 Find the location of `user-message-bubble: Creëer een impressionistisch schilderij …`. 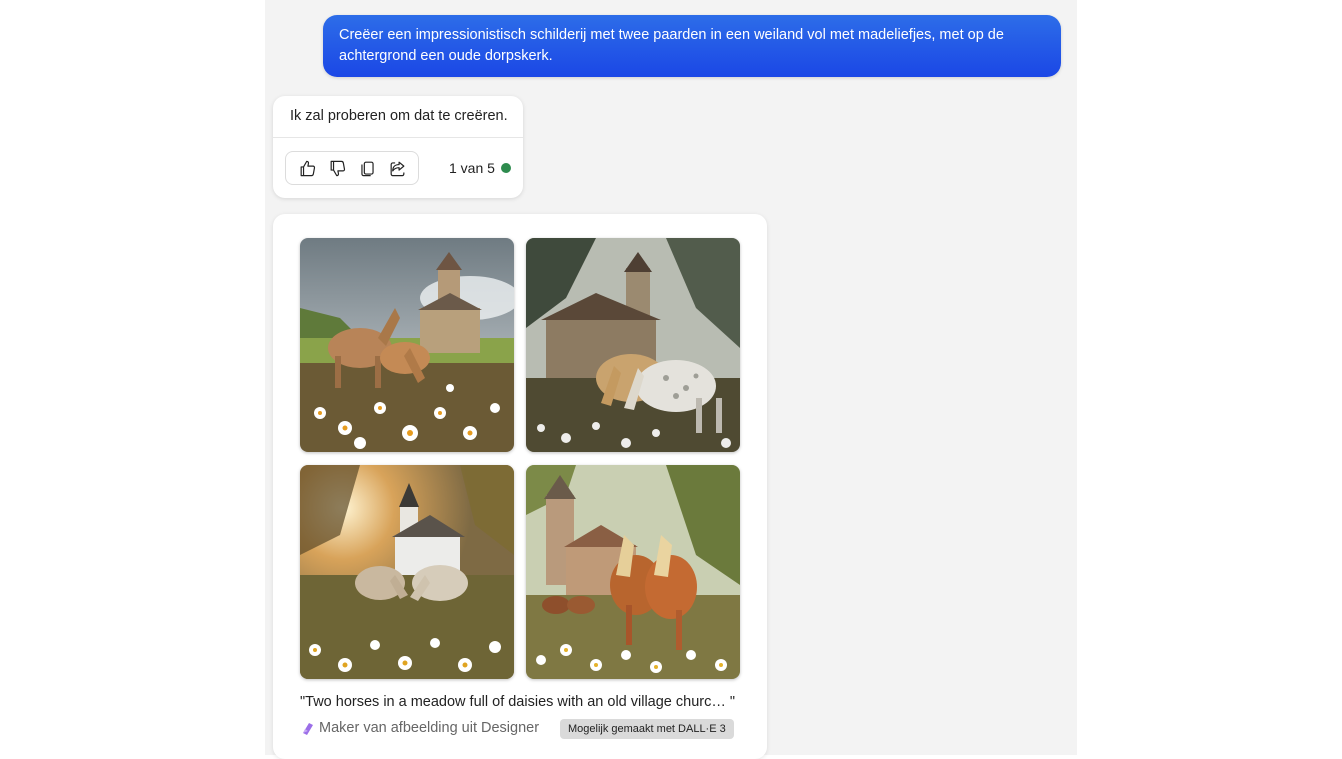

user-message-bubble: Creëer een impressionistisch schilderij … is located at coordinates (692, 46).